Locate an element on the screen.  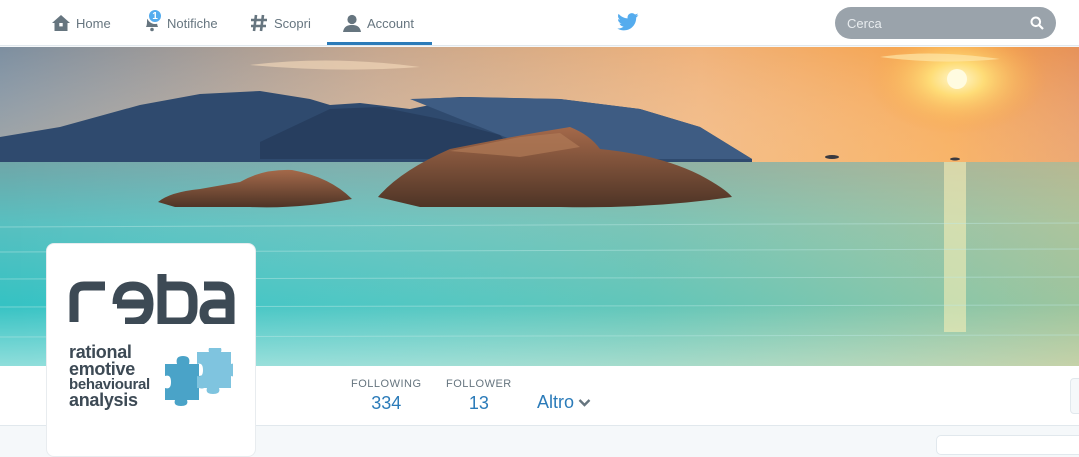
following-count: 334 is located at coordinates (386, 403).